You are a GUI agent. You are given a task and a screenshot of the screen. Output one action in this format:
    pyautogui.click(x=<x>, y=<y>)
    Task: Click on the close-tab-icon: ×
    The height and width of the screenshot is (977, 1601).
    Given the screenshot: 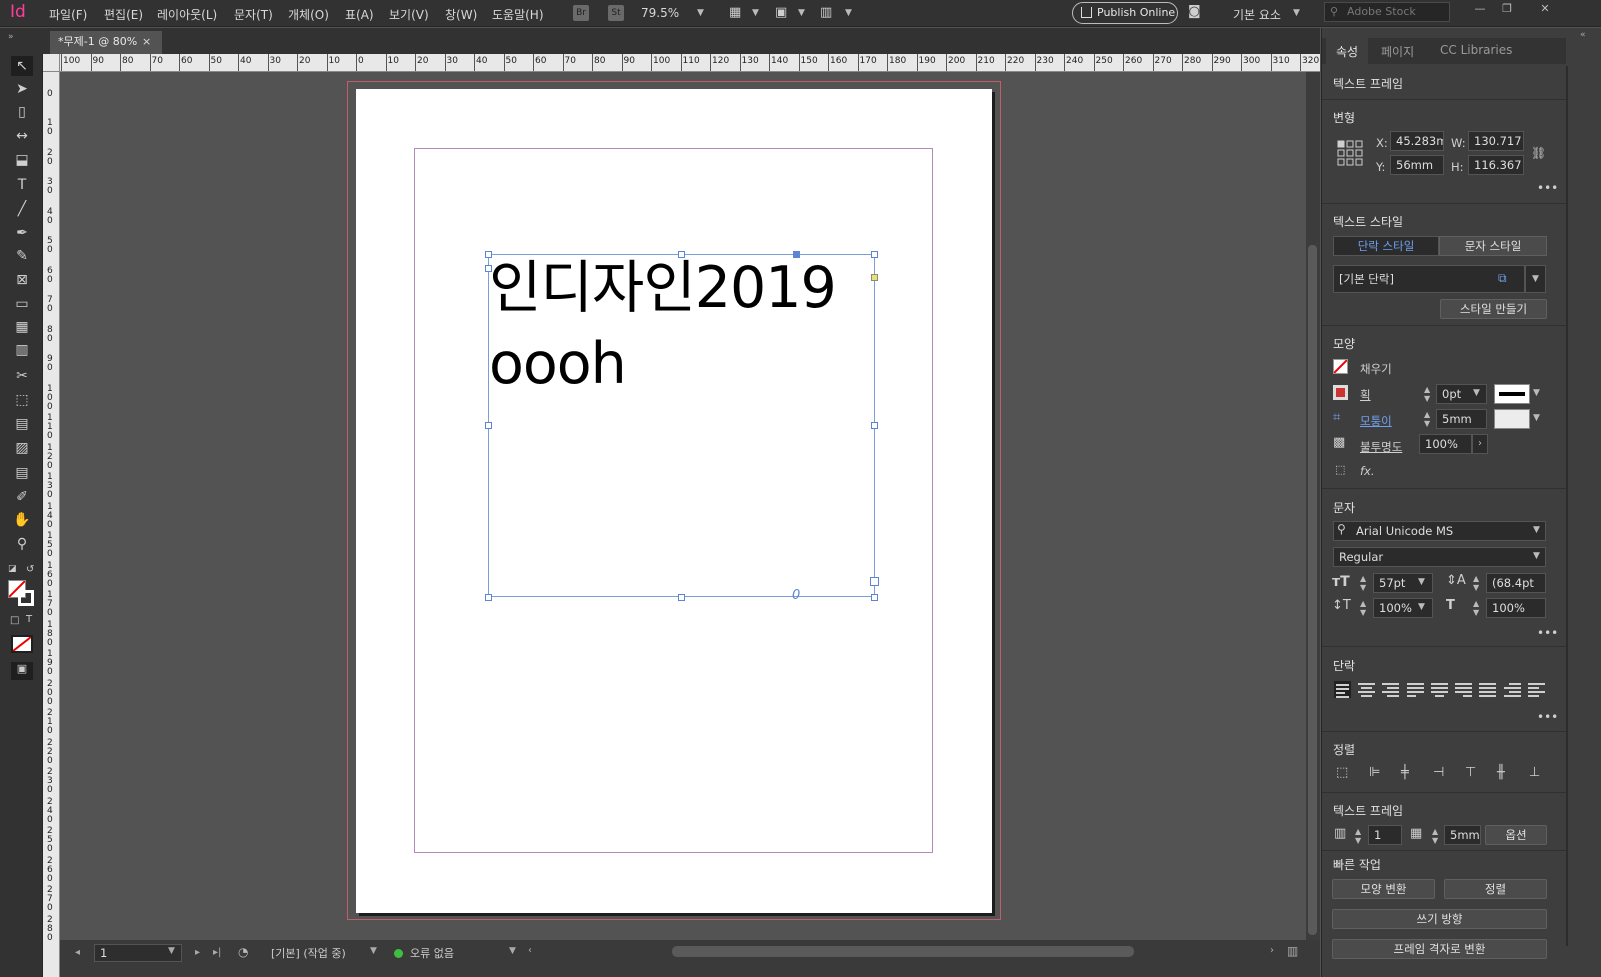 What is the action you would take?
    pyautogui.click(x=146, y=42)
    